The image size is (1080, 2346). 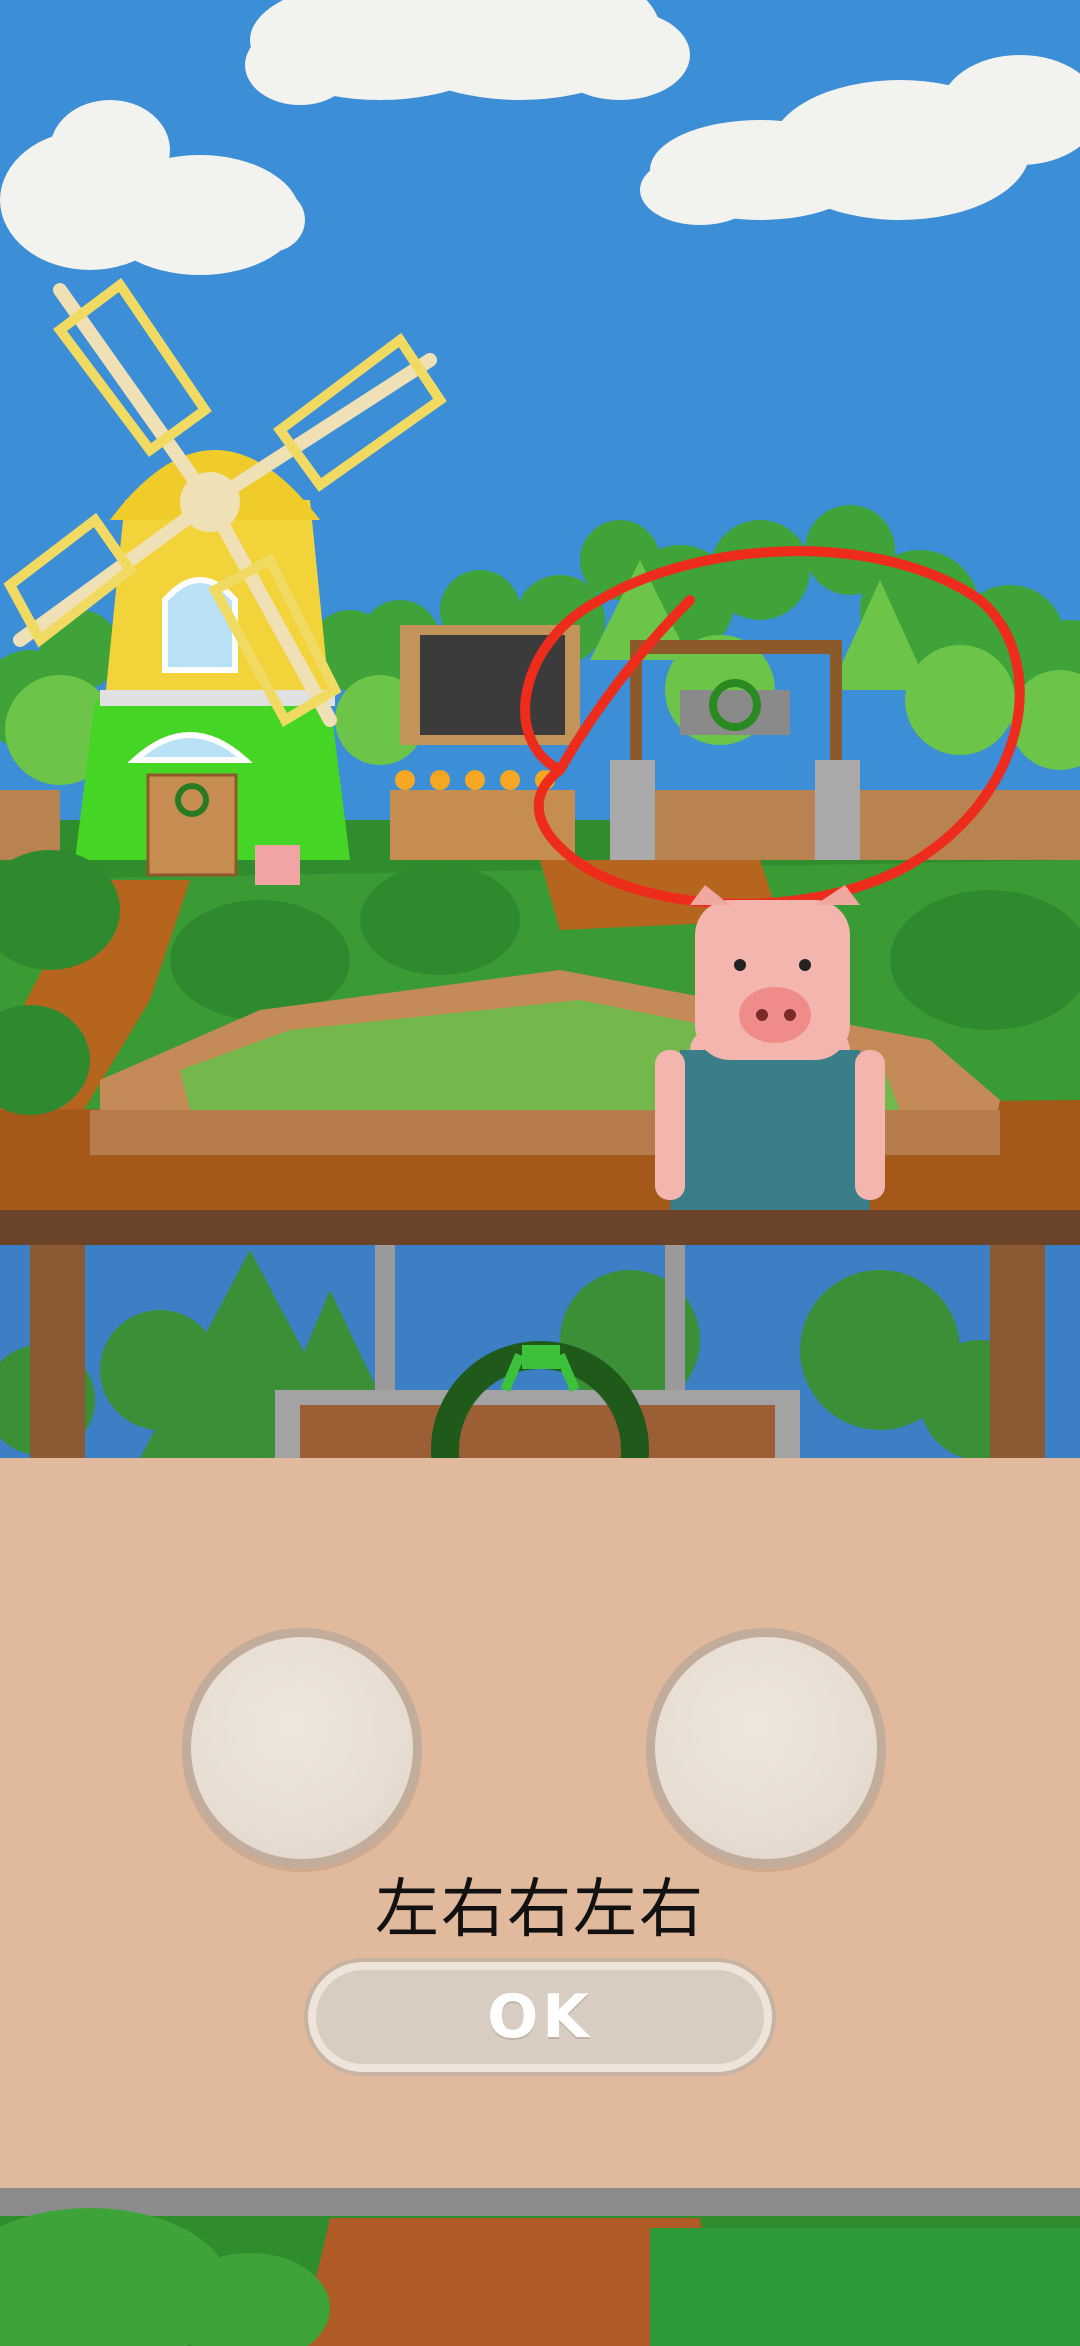 What do you see at coordinates (485, 742) in the screenshot?
I see `chalkboard-icon` at bounding box center [485, 742].